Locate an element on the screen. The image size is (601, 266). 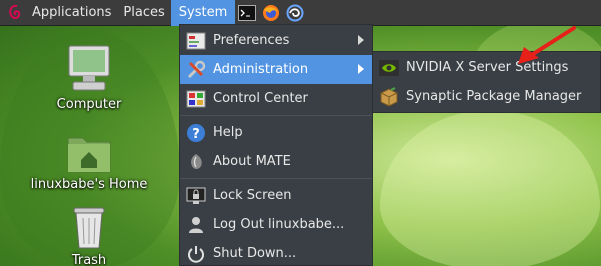
menu-item-label: Synaptic Package Manager is located at coordinates (494, 96).